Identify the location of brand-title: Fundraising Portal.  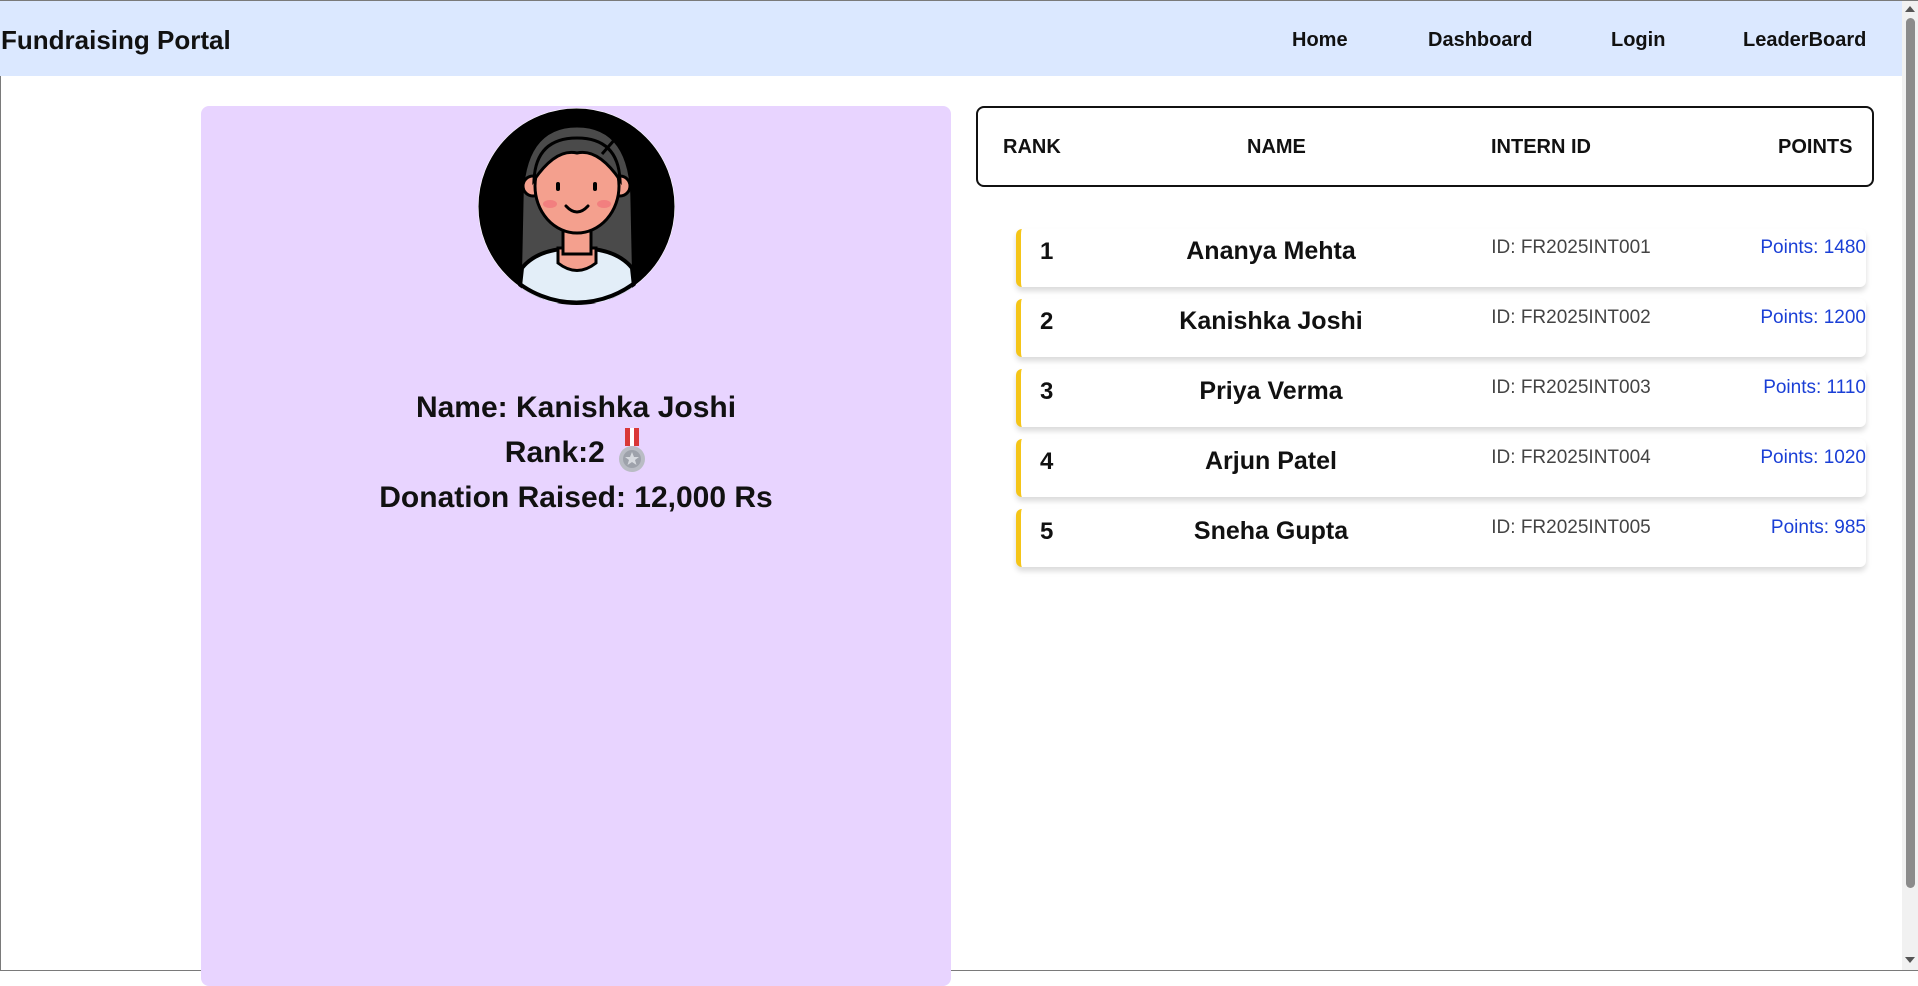
(116, 40).